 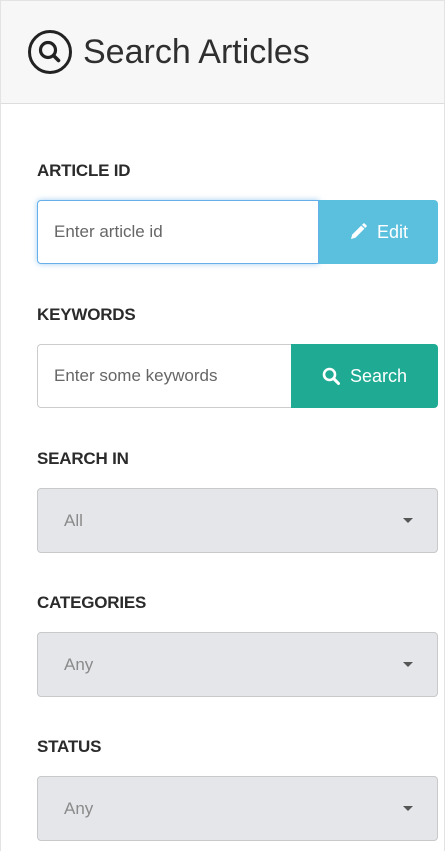 I want to click on search-in-value: All, so click(x=73, y=520).